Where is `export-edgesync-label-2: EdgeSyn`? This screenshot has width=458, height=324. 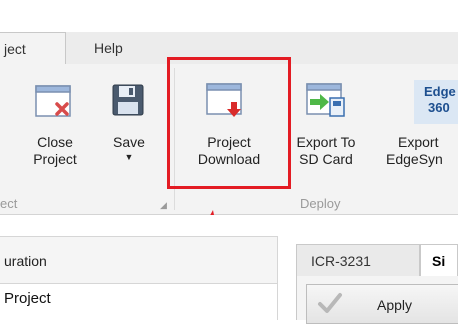
export-edgesync-label-2: EdgeSyn is located at coordinates (414, 159).